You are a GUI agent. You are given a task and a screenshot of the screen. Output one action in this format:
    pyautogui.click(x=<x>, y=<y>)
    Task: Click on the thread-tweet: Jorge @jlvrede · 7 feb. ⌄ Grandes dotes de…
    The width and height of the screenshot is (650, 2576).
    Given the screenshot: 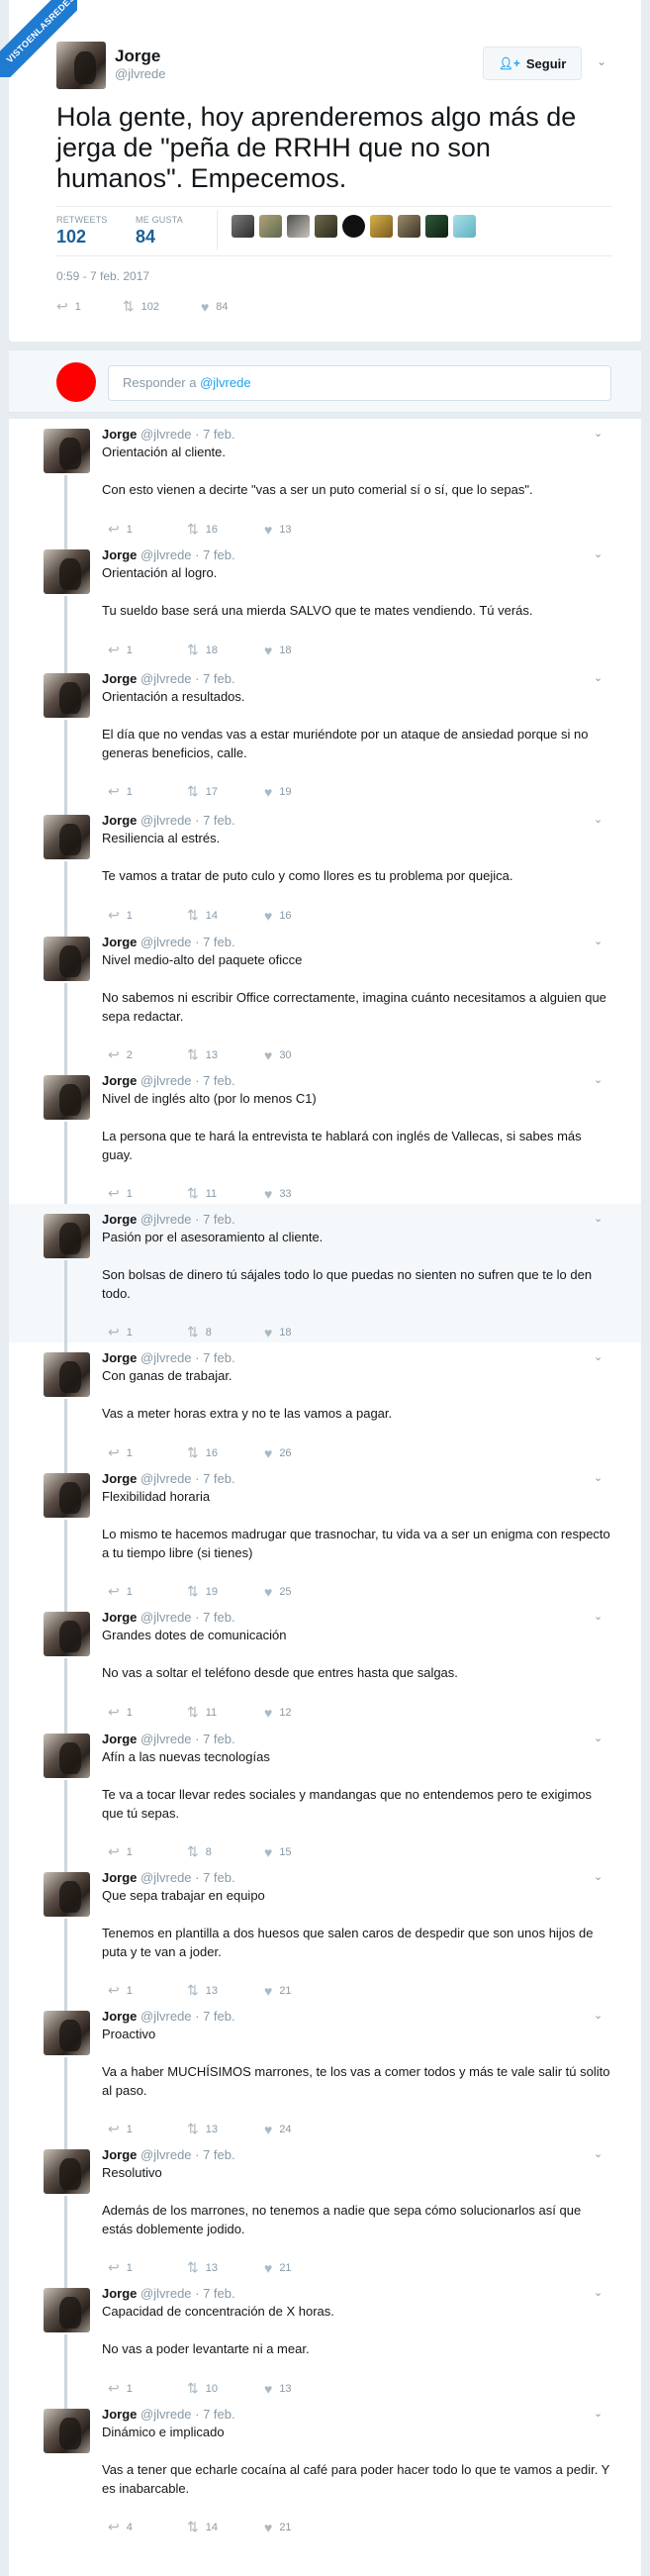 What is the action you would take?
    pyautogui.click(x=325, y=1669)
    